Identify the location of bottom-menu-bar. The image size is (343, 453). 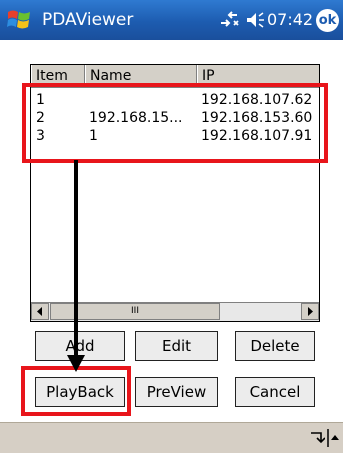
(171, 437).